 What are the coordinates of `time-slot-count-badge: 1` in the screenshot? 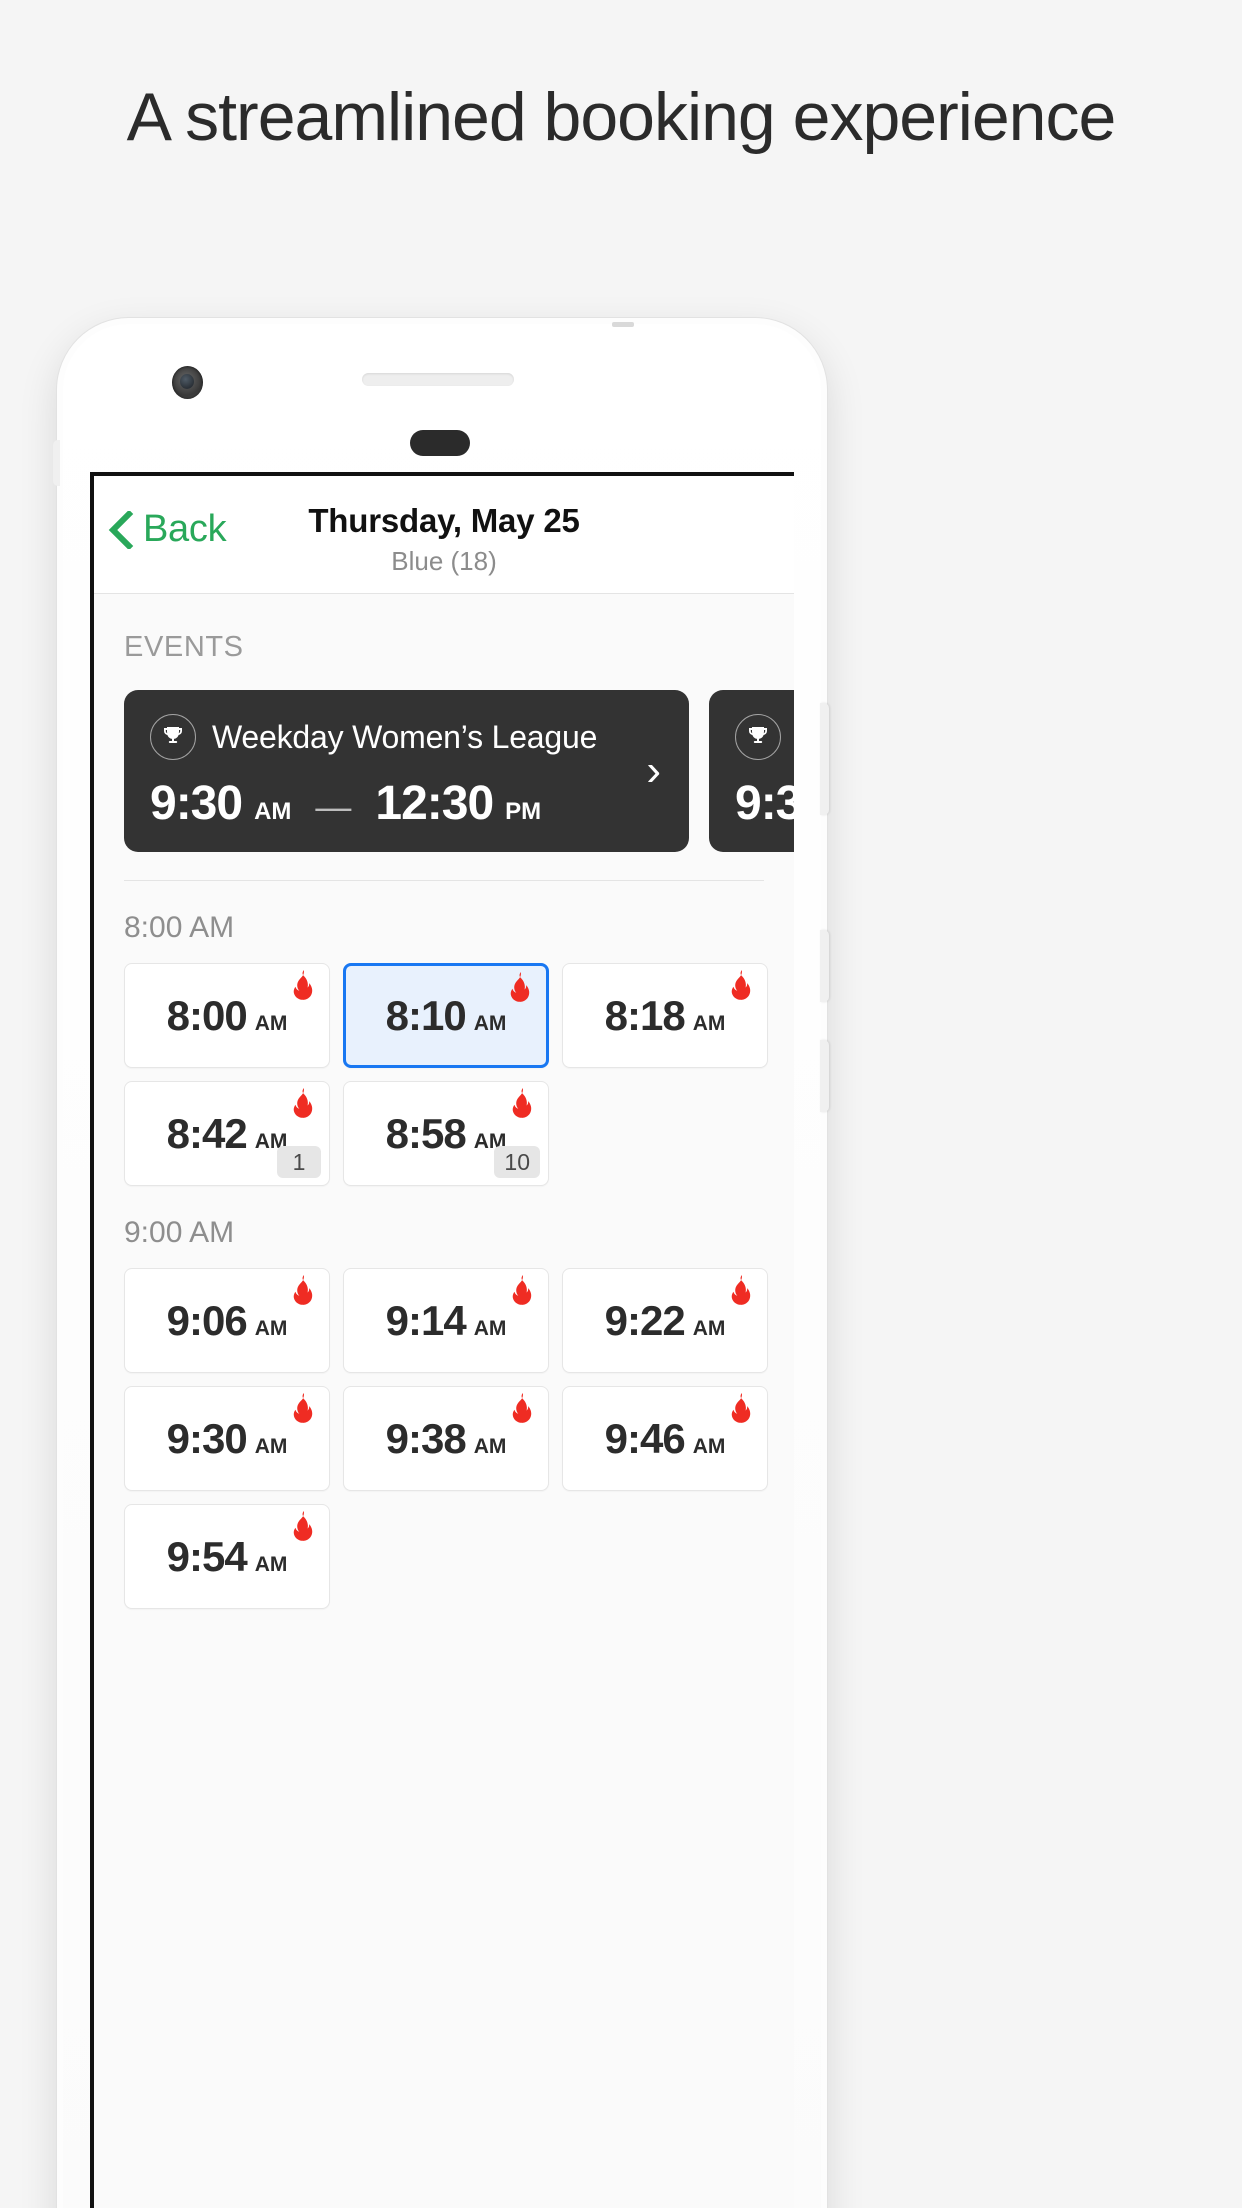 It's located at (299, 1162).